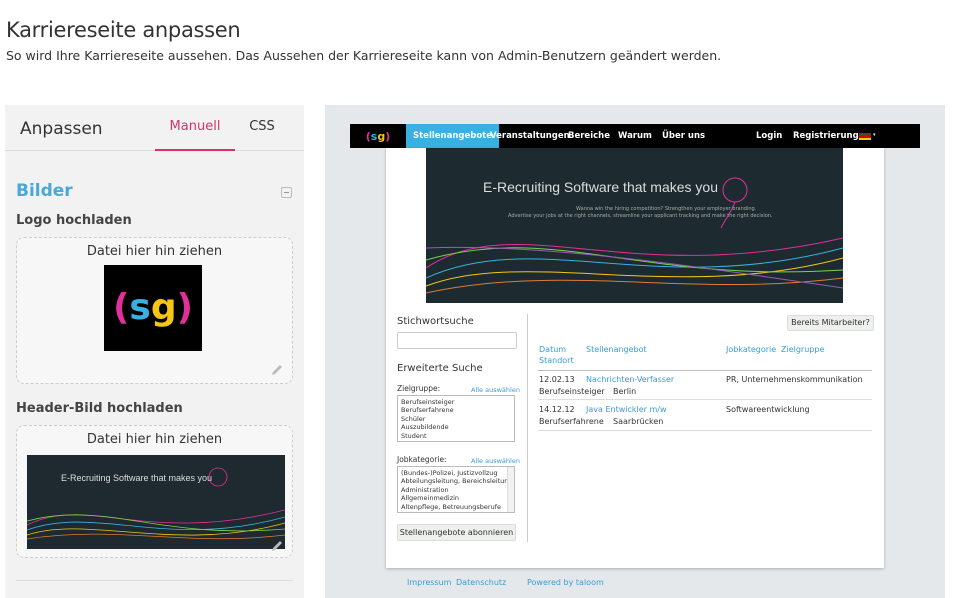  What do you see at coordinates (262, 128) in the screenshot?
I see `tab-css: CSS` at bounding box center [262, 128].